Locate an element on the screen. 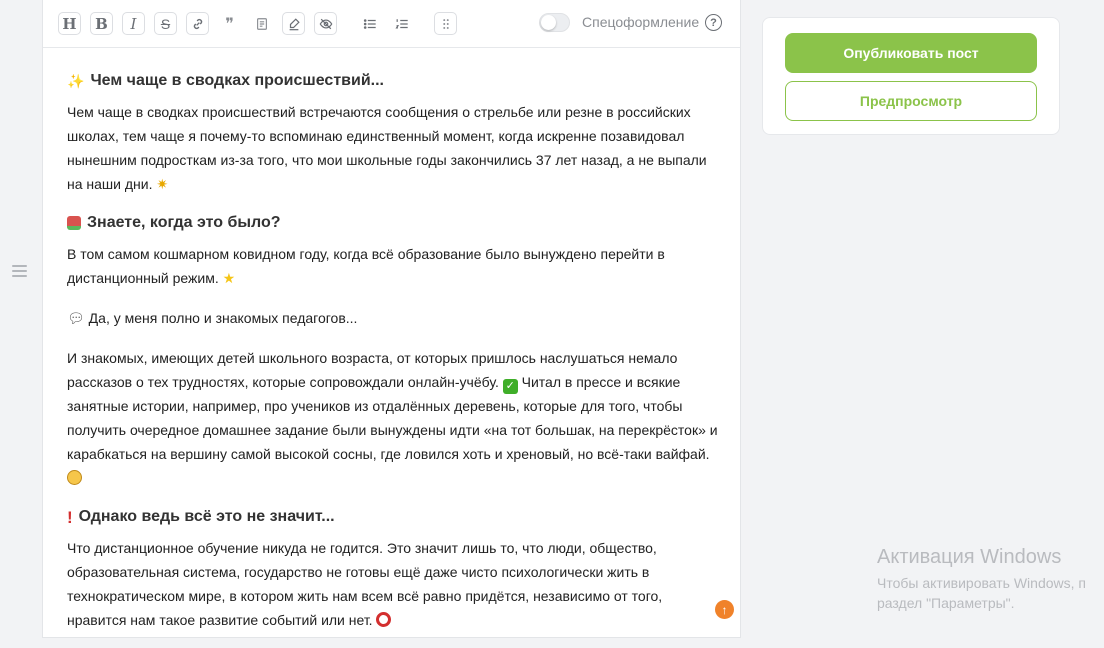  italic-button: I is located at coordinates (133, 23).